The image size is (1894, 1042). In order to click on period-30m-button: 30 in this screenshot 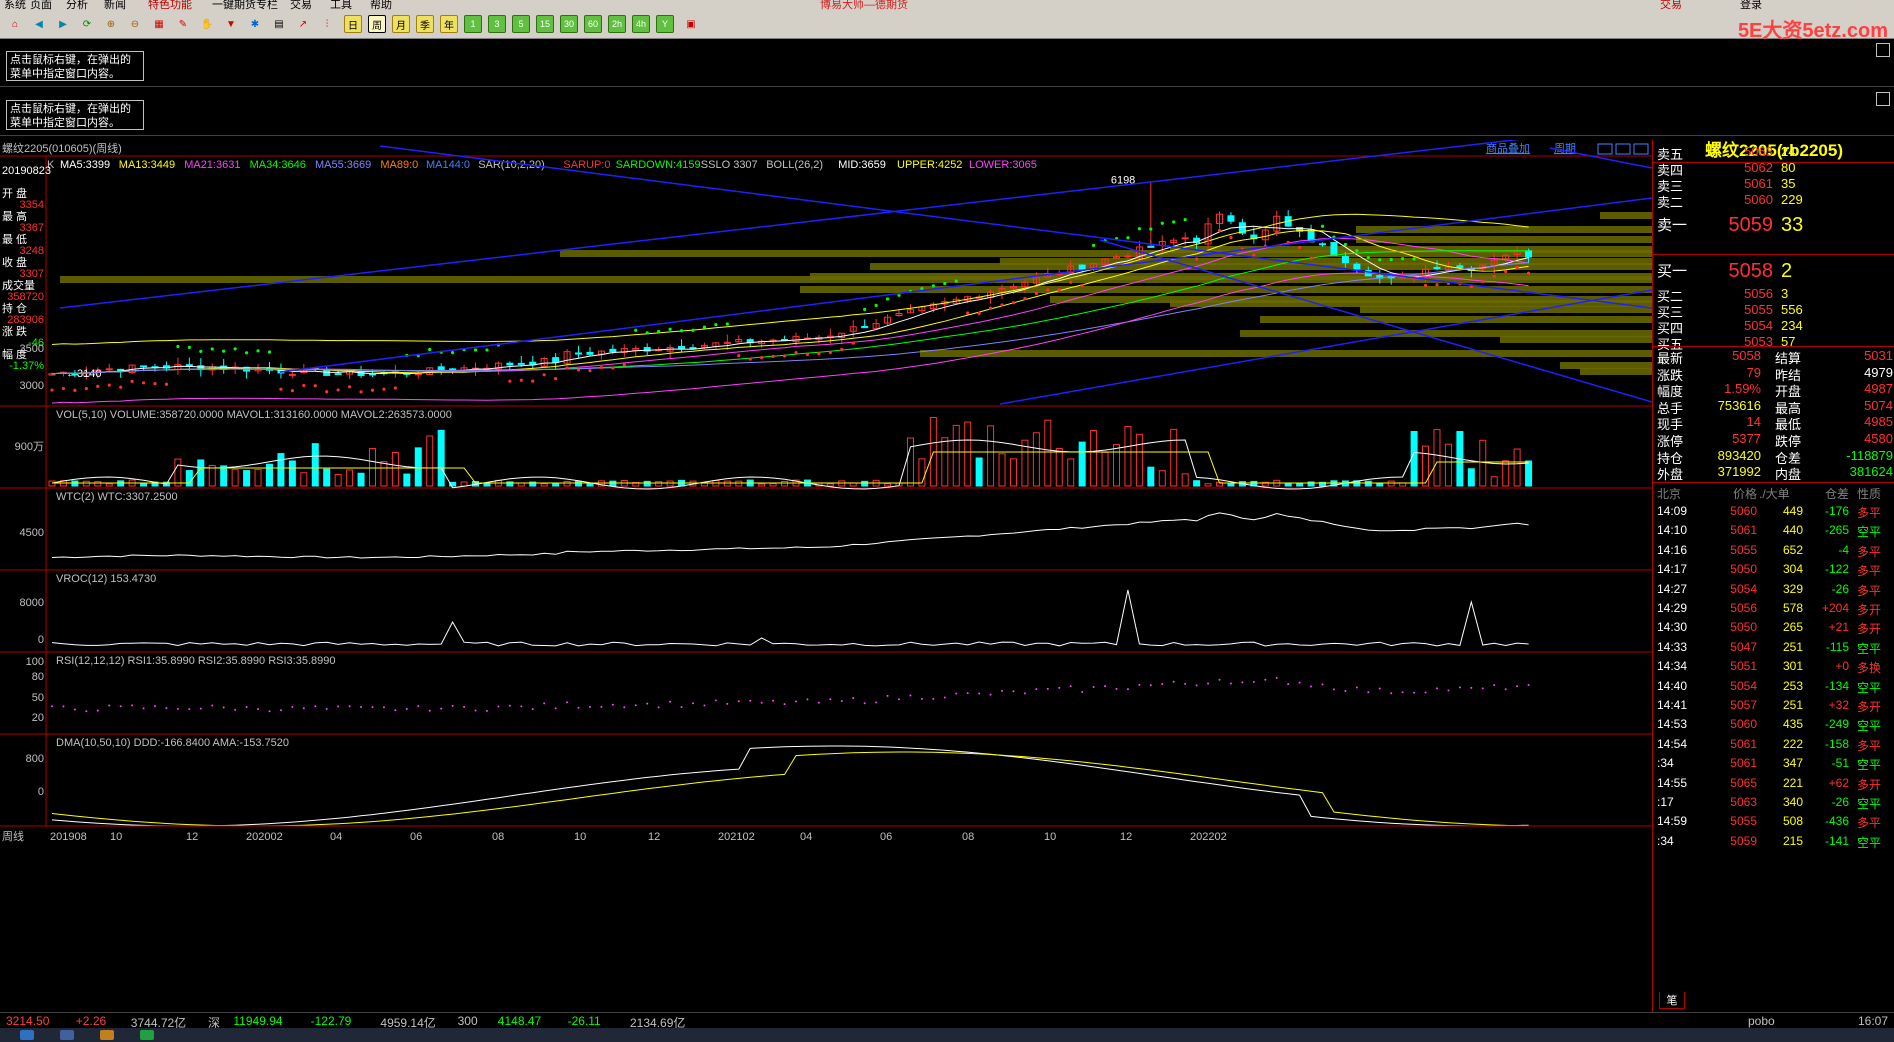, I will do `click(569, 24)`.